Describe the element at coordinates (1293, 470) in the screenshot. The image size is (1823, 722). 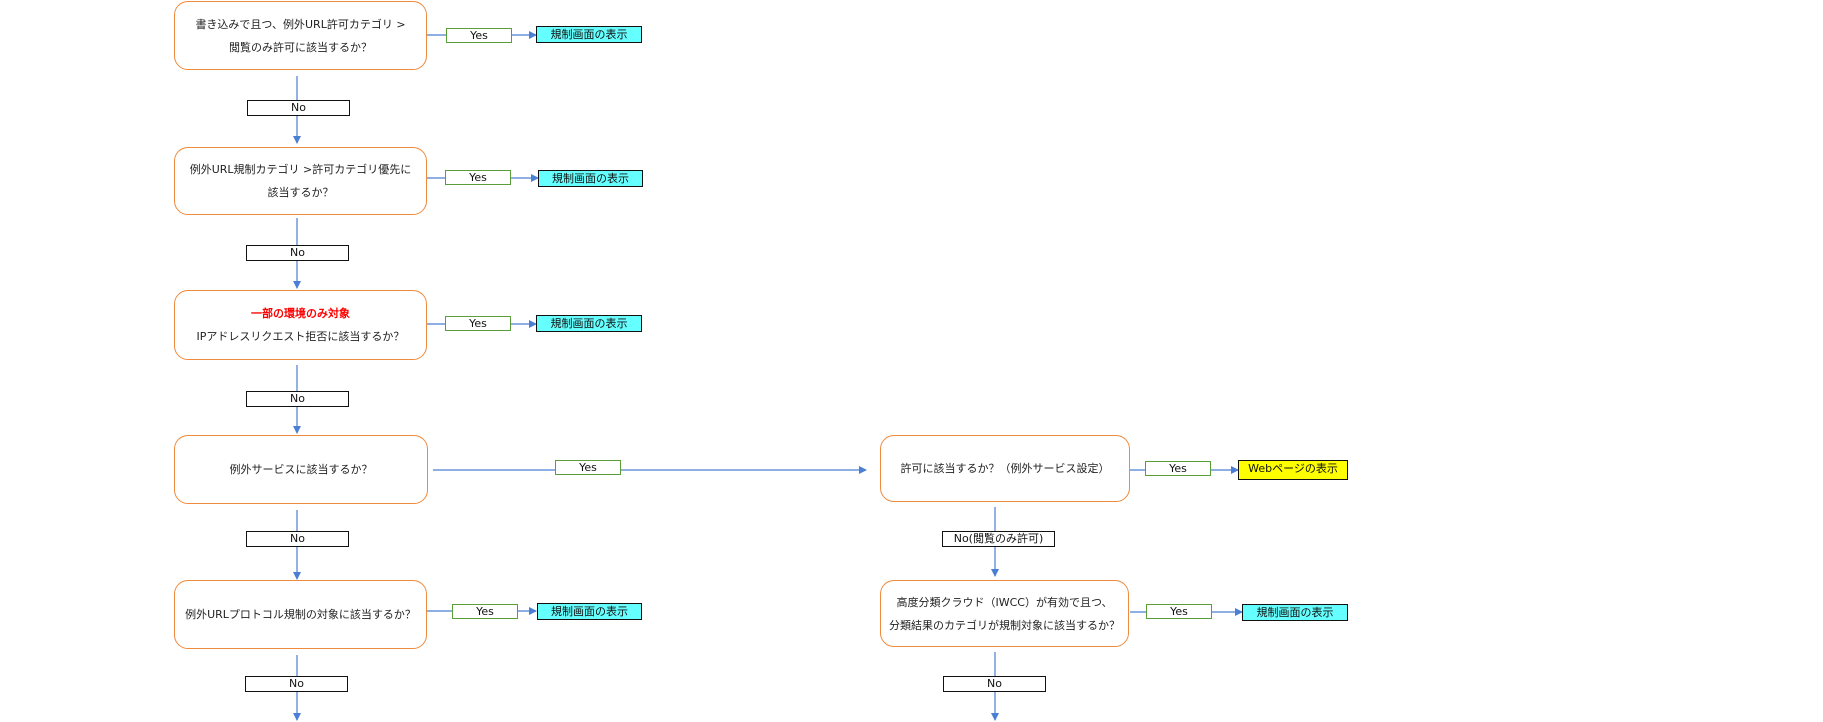
I see `result-webpage-display: Webページの表示` at that location.